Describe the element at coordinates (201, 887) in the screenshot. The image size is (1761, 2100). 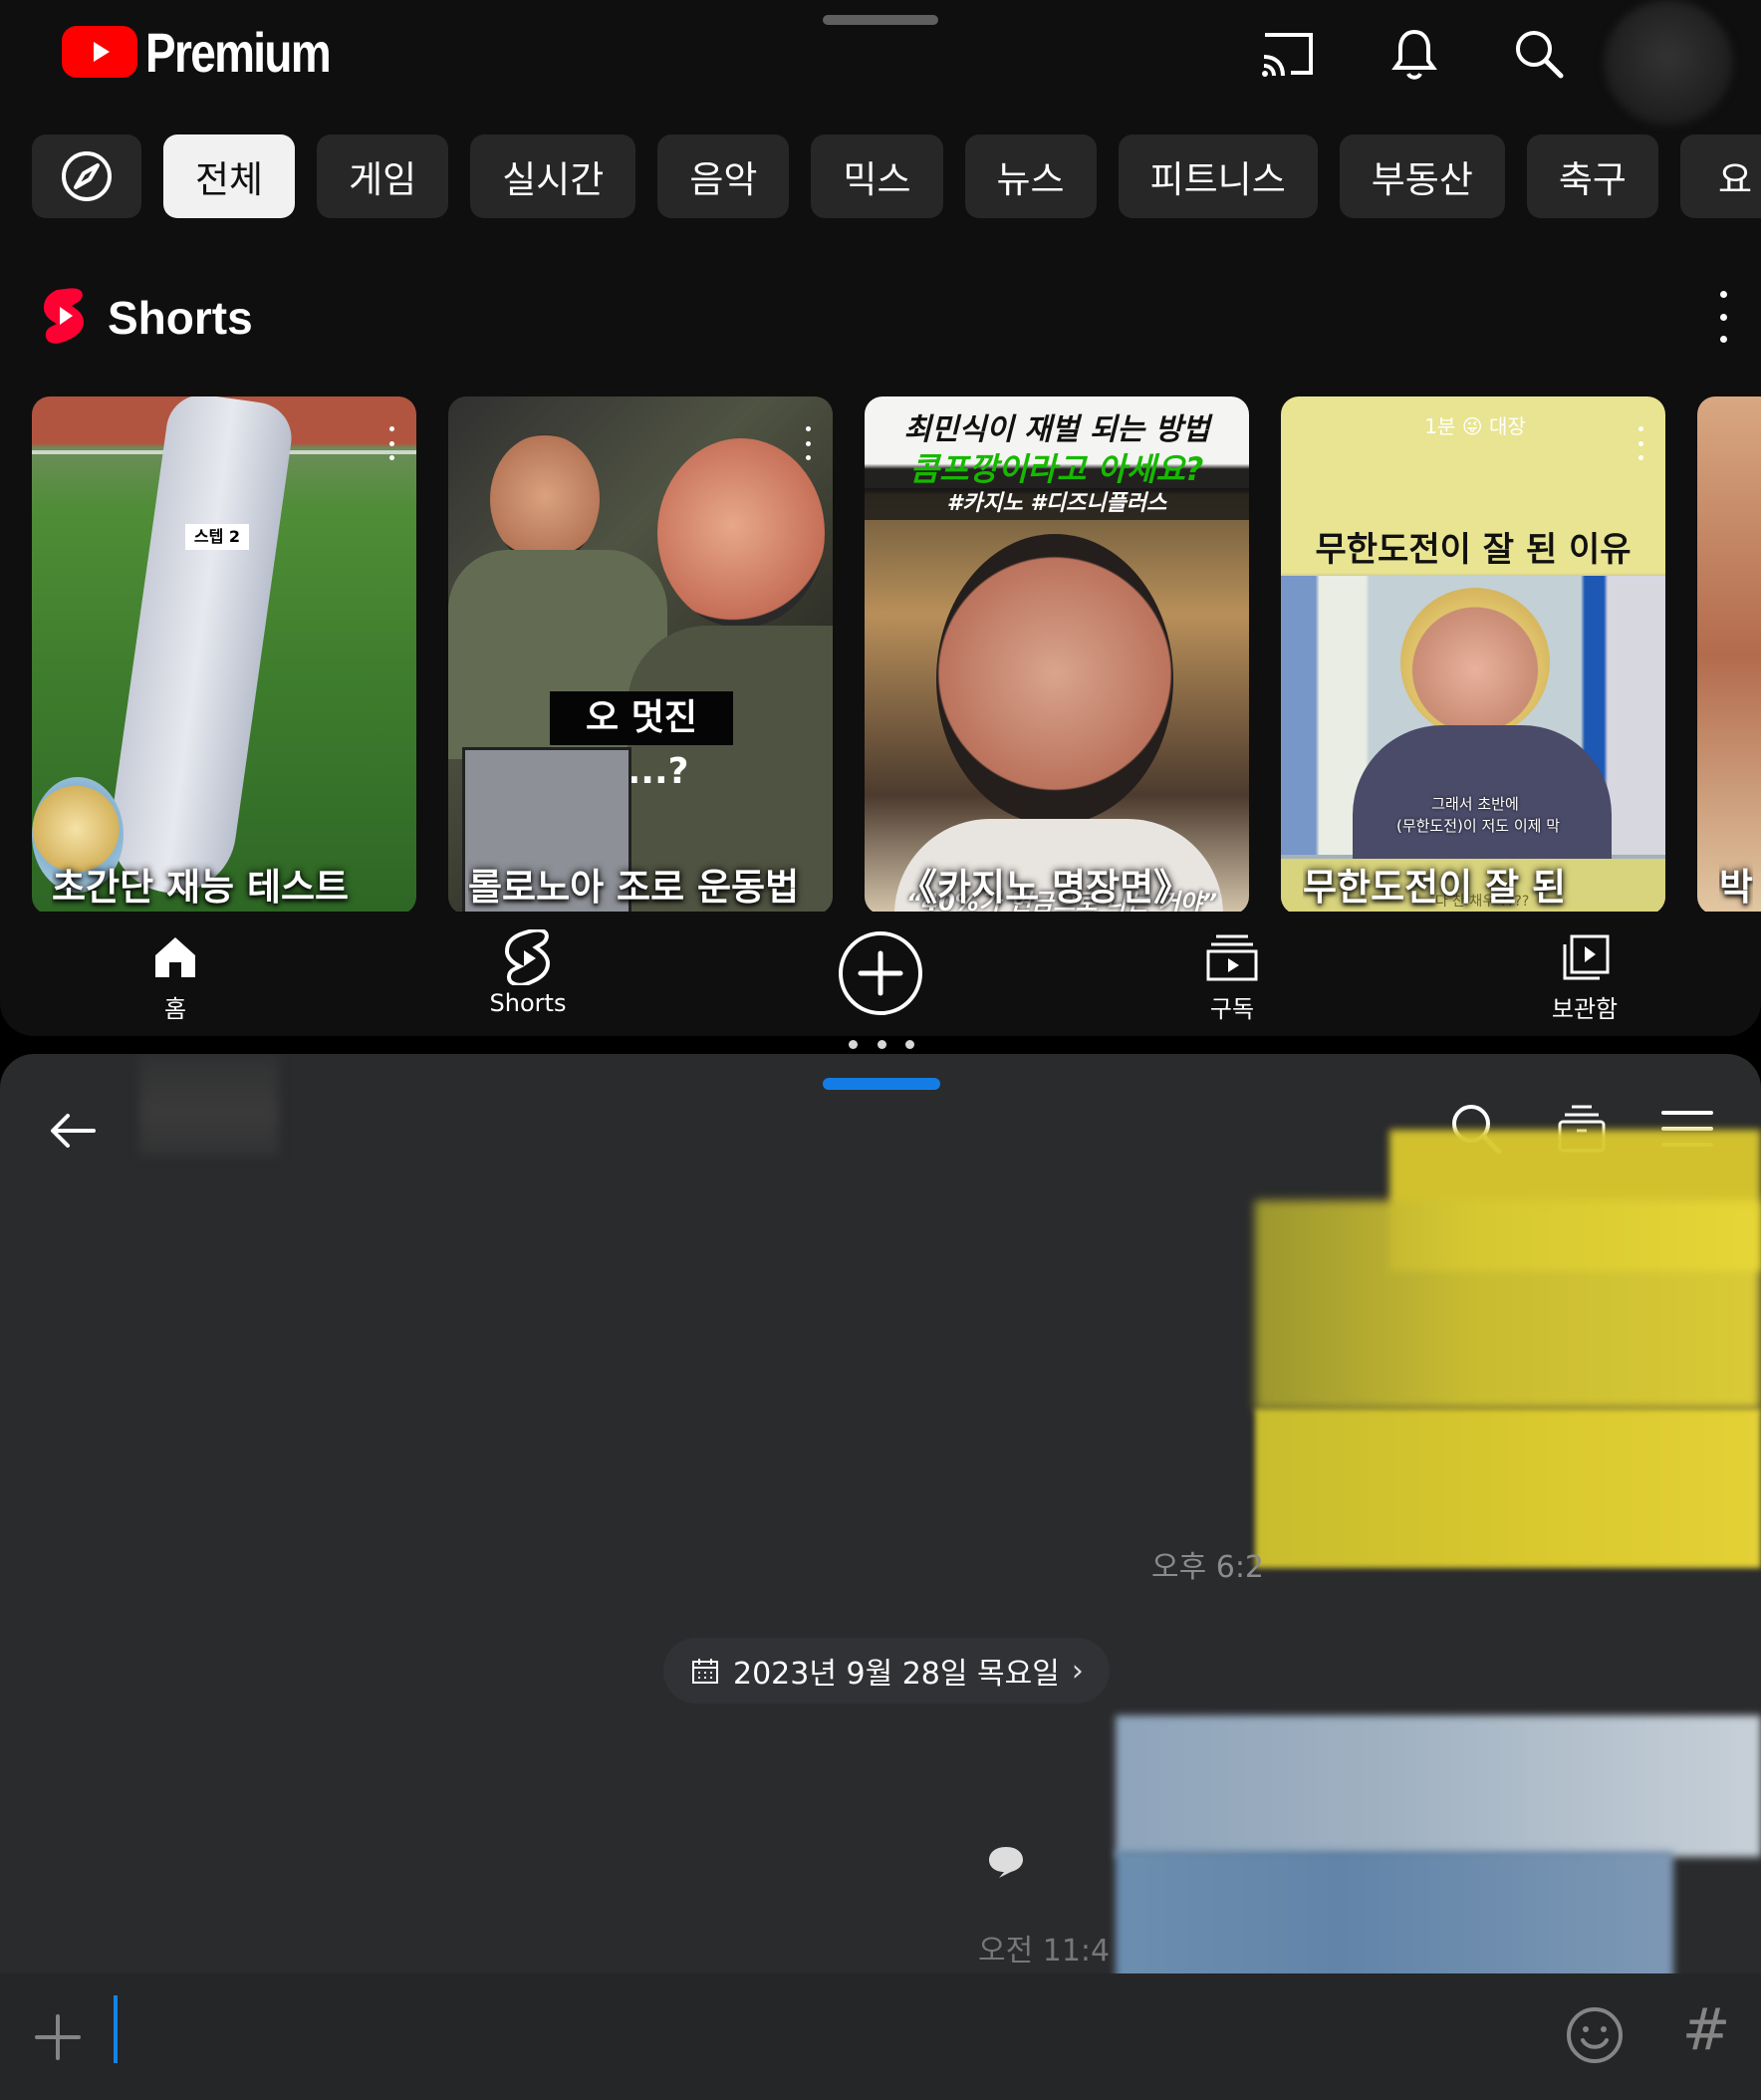
I see `card-1-caption: 초간단 재능 테스트` at that location.